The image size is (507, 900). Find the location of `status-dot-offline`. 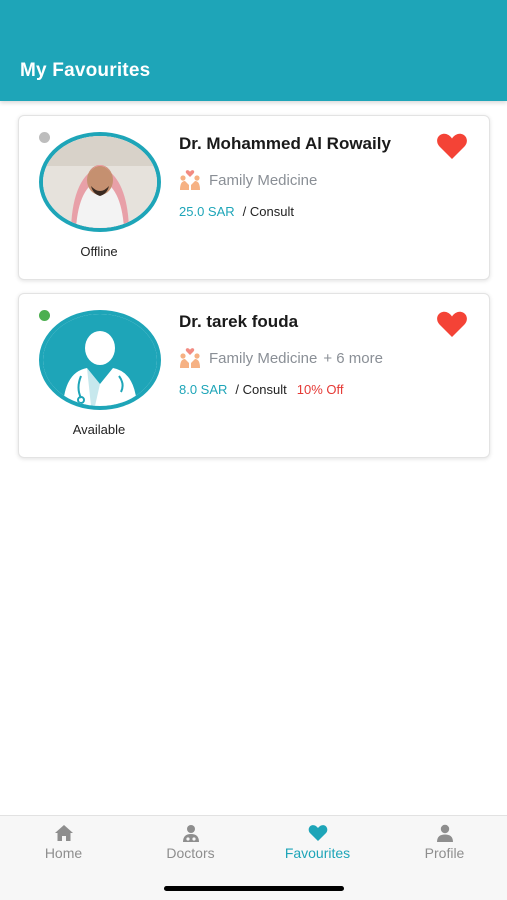

status-dot-offline is located at coordinates (44, 137).